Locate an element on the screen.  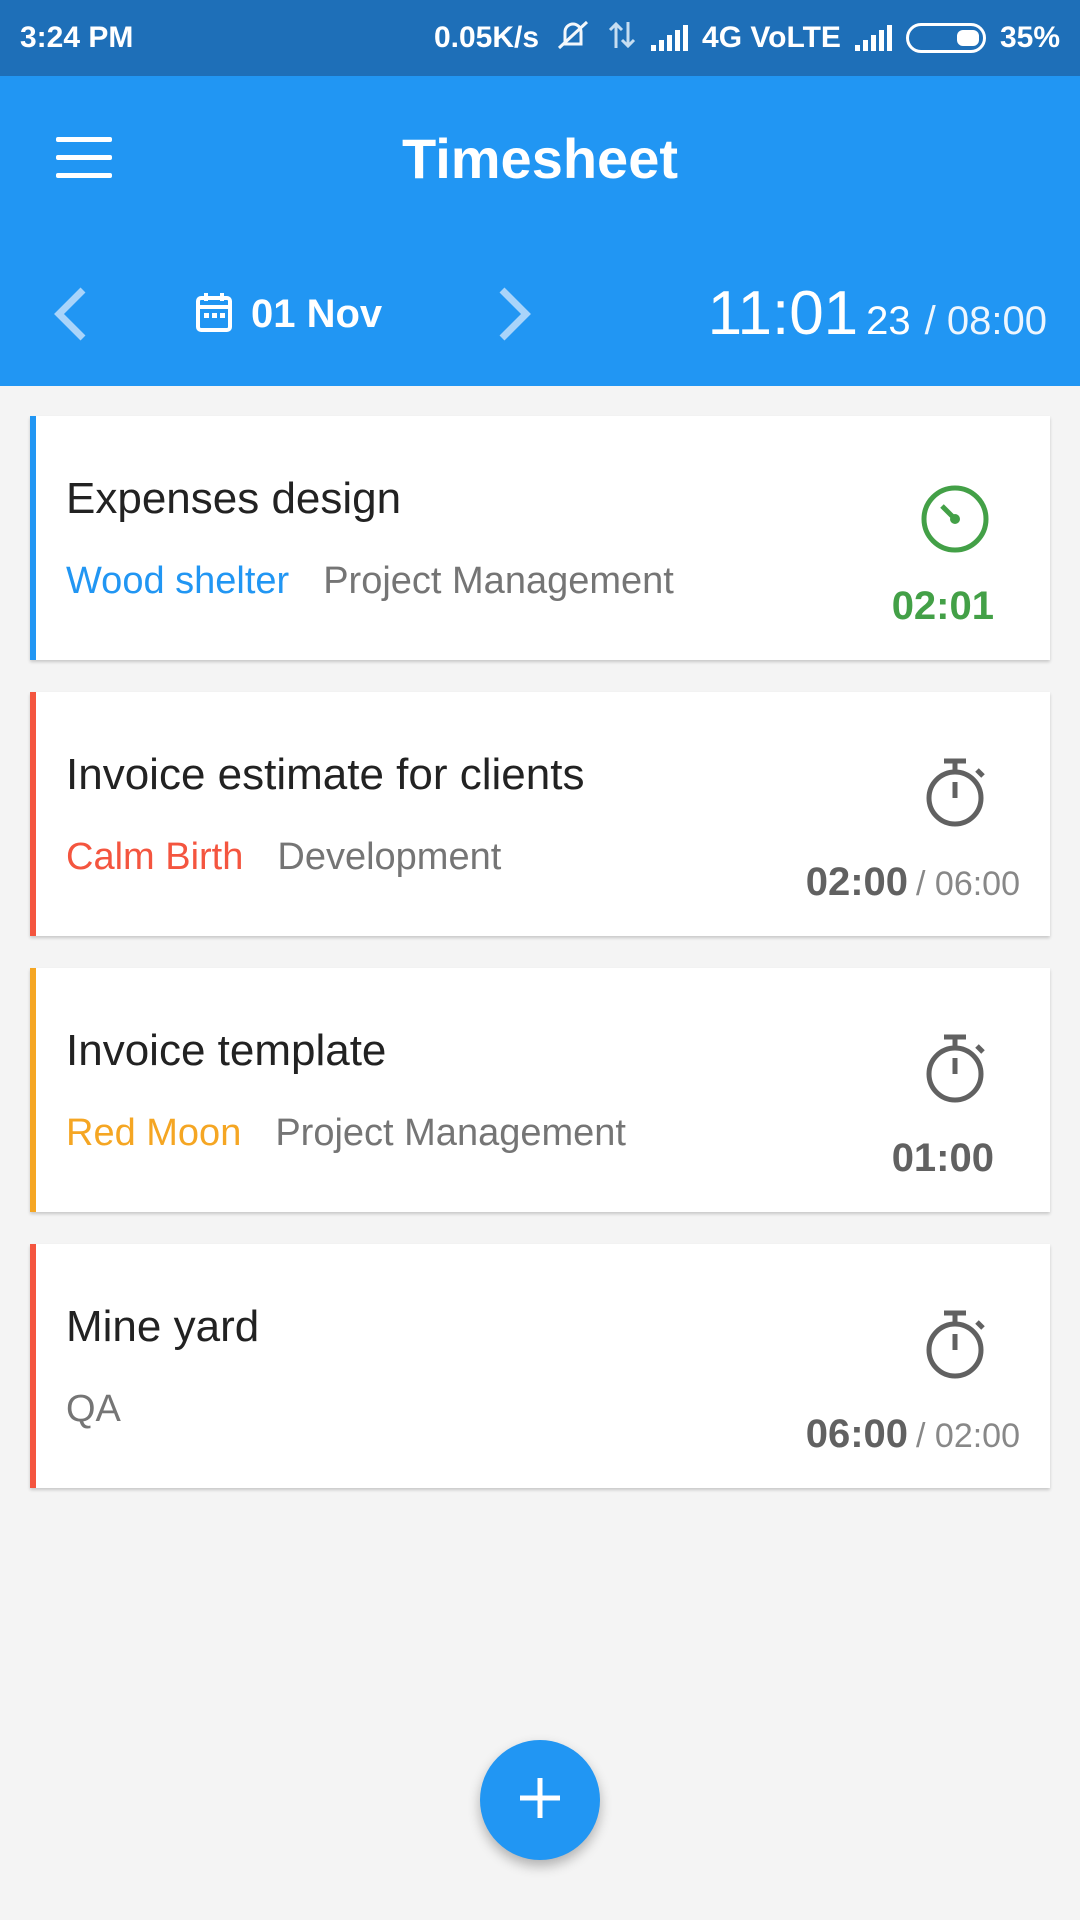
task-duration-main: 01:00 is located at coordinates (942, 1158).